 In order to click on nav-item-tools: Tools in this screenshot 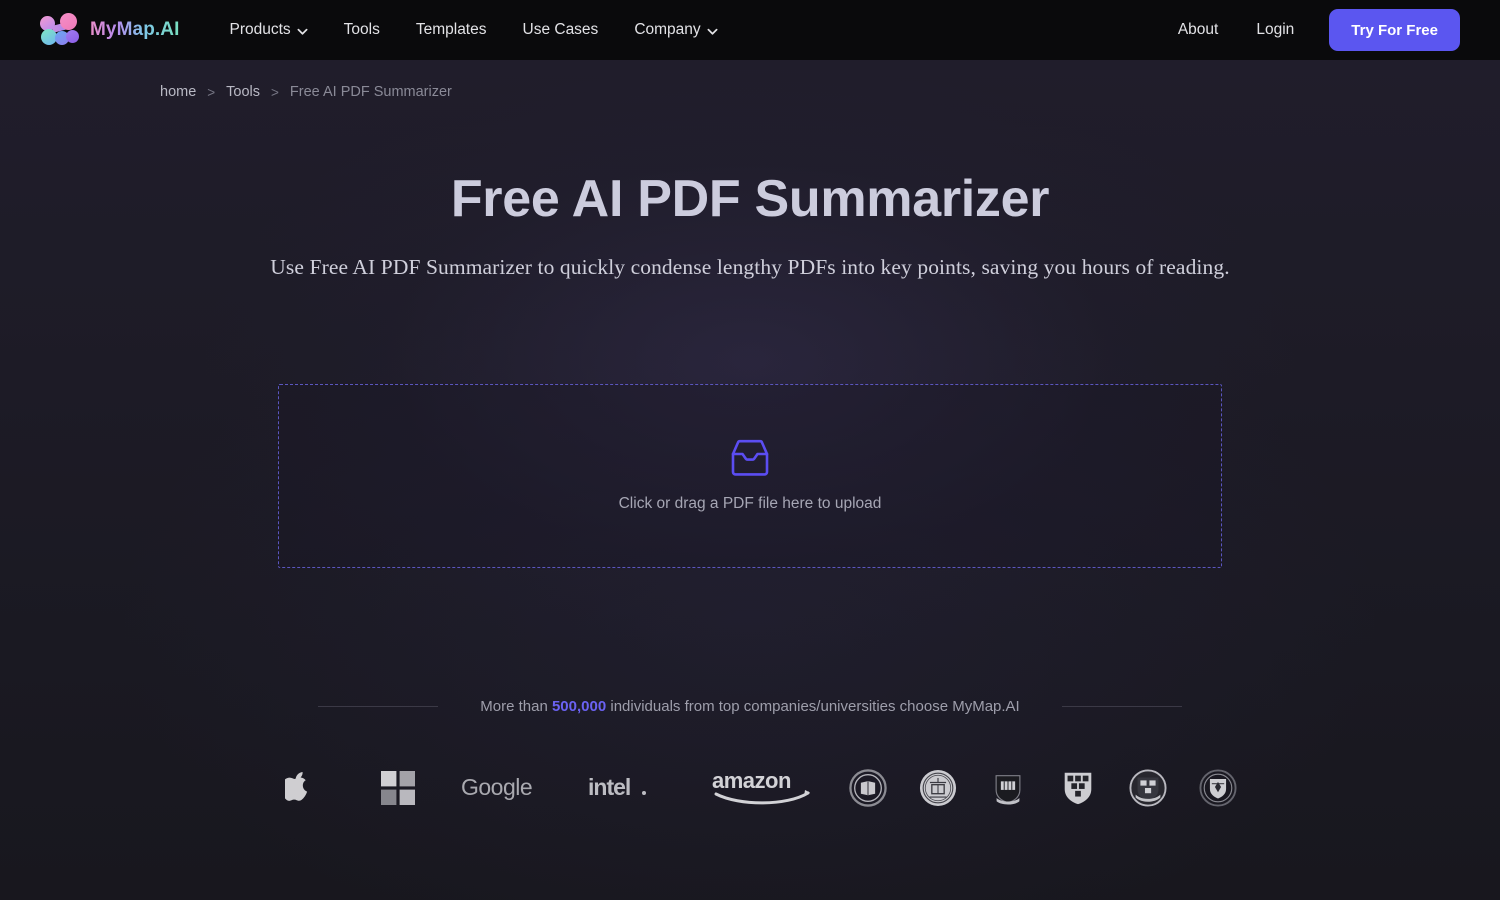, I will do `click(362, 30)`.